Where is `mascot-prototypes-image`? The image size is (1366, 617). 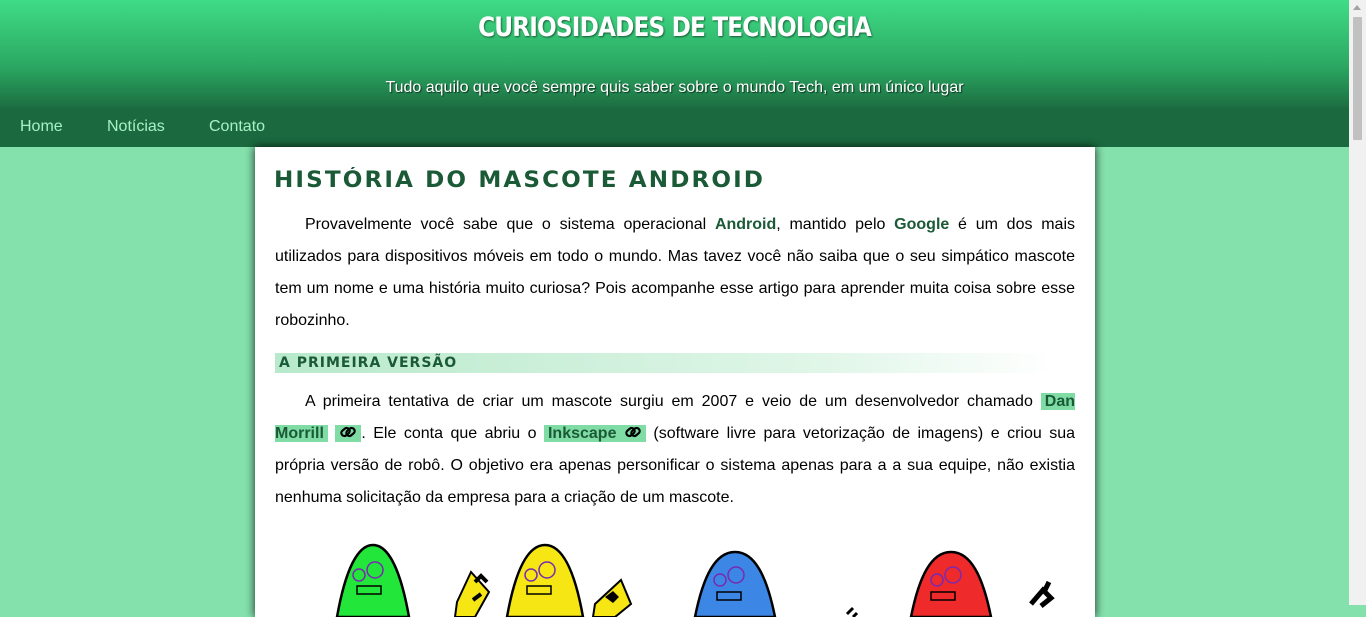
mascot-prototypes-image is located at coordinates (695, 580).